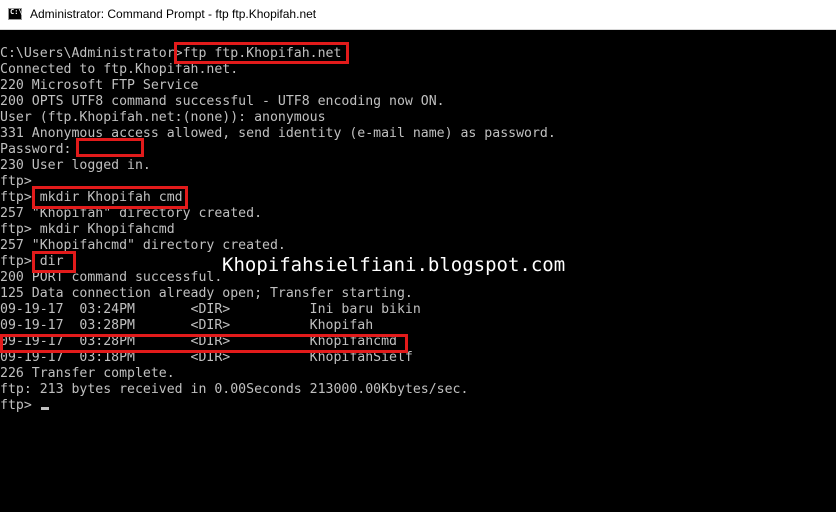 The height and width of the screenshot is (512, 836). I want to click on console-line: Connected to ftp.Khopifah.net., so click(119, 70).